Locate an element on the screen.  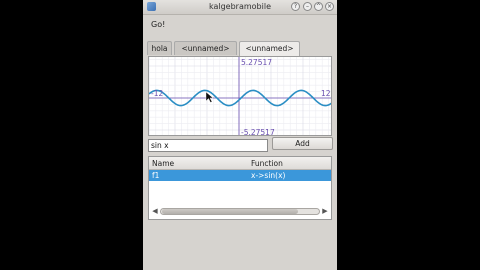
x-max-label: 12 is located at coordinates (326, 93).